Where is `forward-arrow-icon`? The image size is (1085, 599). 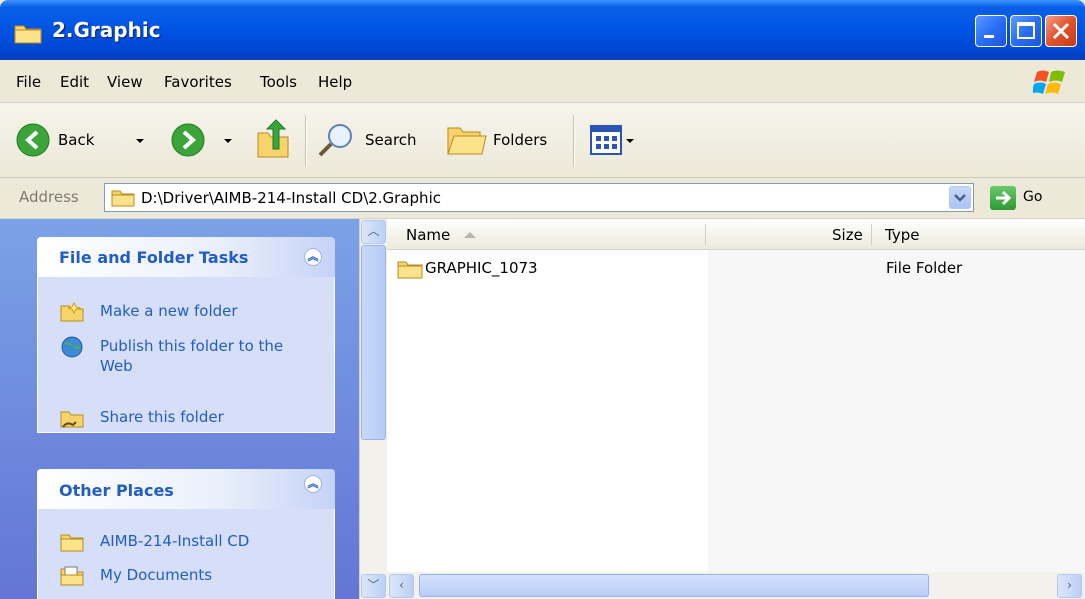 forward-arrow-icon is located at coordinates (188, 140).